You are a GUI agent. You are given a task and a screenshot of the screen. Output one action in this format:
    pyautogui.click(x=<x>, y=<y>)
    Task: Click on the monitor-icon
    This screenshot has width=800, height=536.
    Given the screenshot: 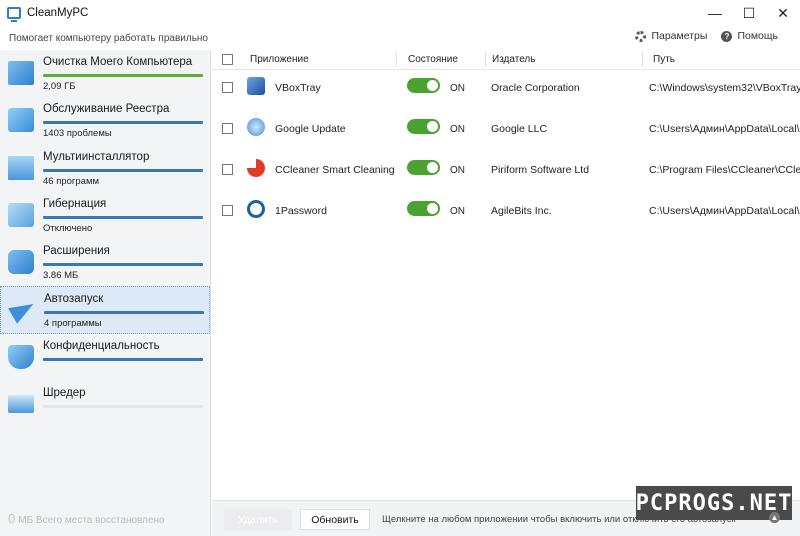 What is the action you would take?
    pyautogui.click(x=21, y=73)
    